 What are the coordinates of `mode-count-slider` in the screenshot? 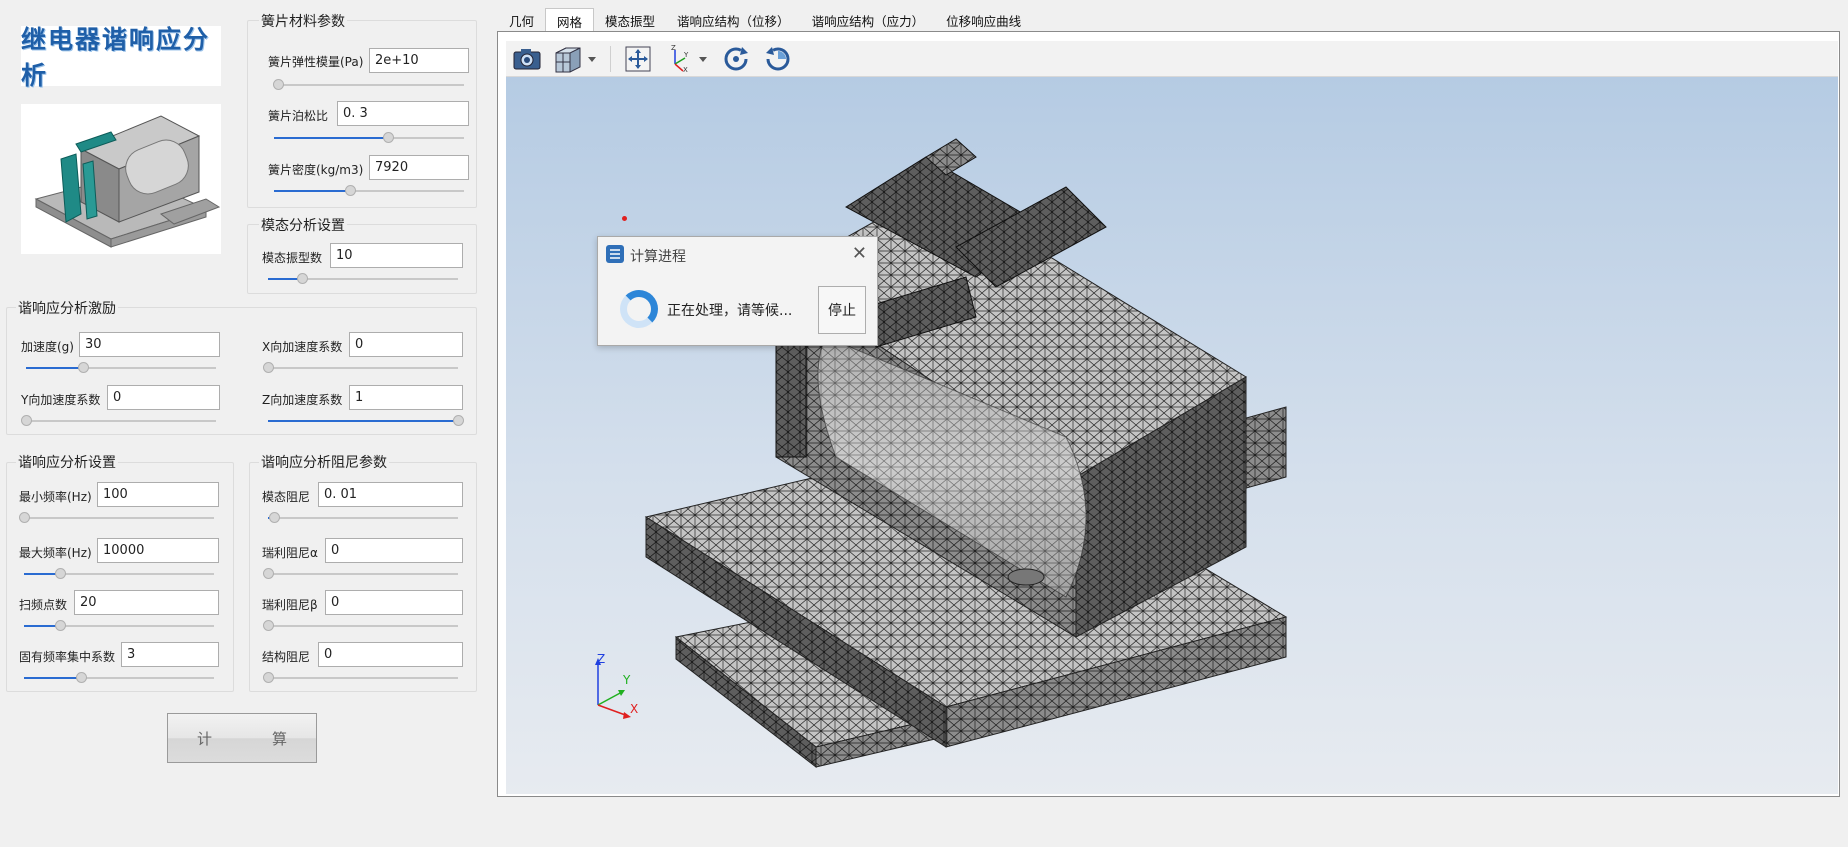 It's located at (363, 279).